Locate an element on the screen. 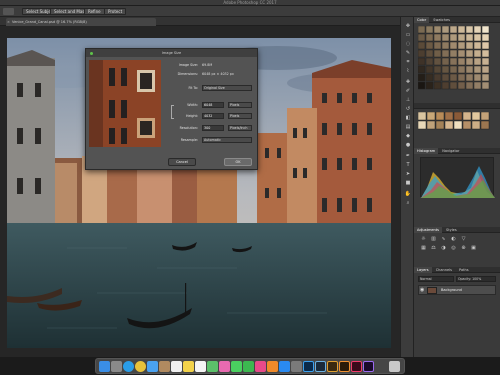 This screenshot has width=500, height=375. width-label: Width: is located at coordinates (192, 105).